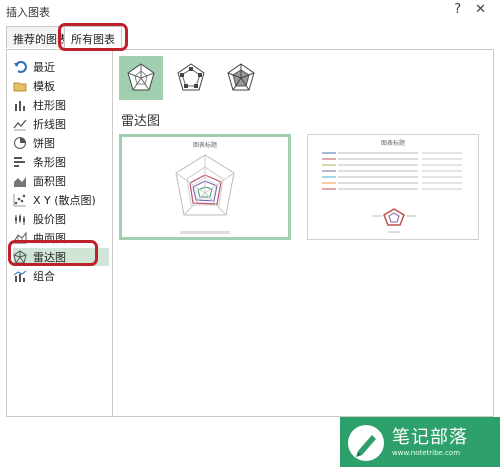 This screenshot has height=467, width=500. I want to click on sidebar-item-bar: 条形图, so click(61, 162).